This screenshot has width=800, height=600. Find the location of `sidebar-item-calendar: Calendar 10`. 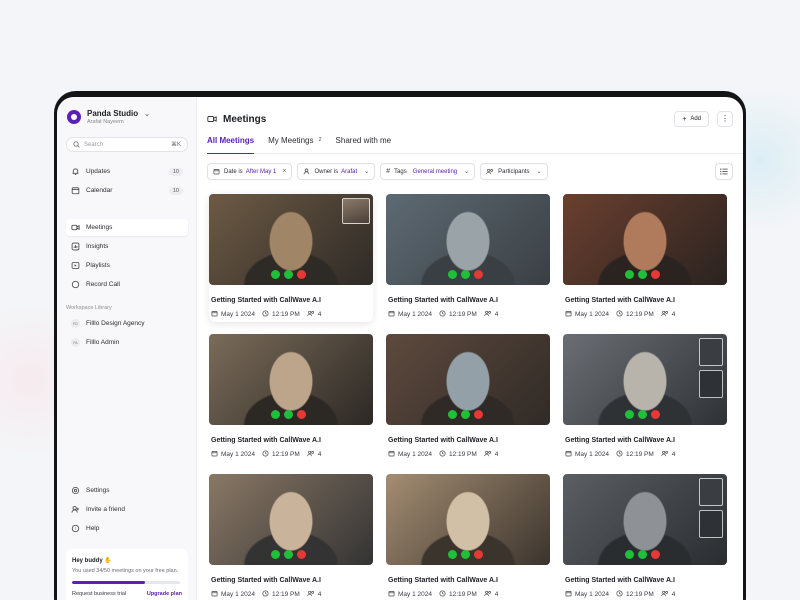

sidebar-item-calendar: Calendar 10 is located at coordinates (127, 190).